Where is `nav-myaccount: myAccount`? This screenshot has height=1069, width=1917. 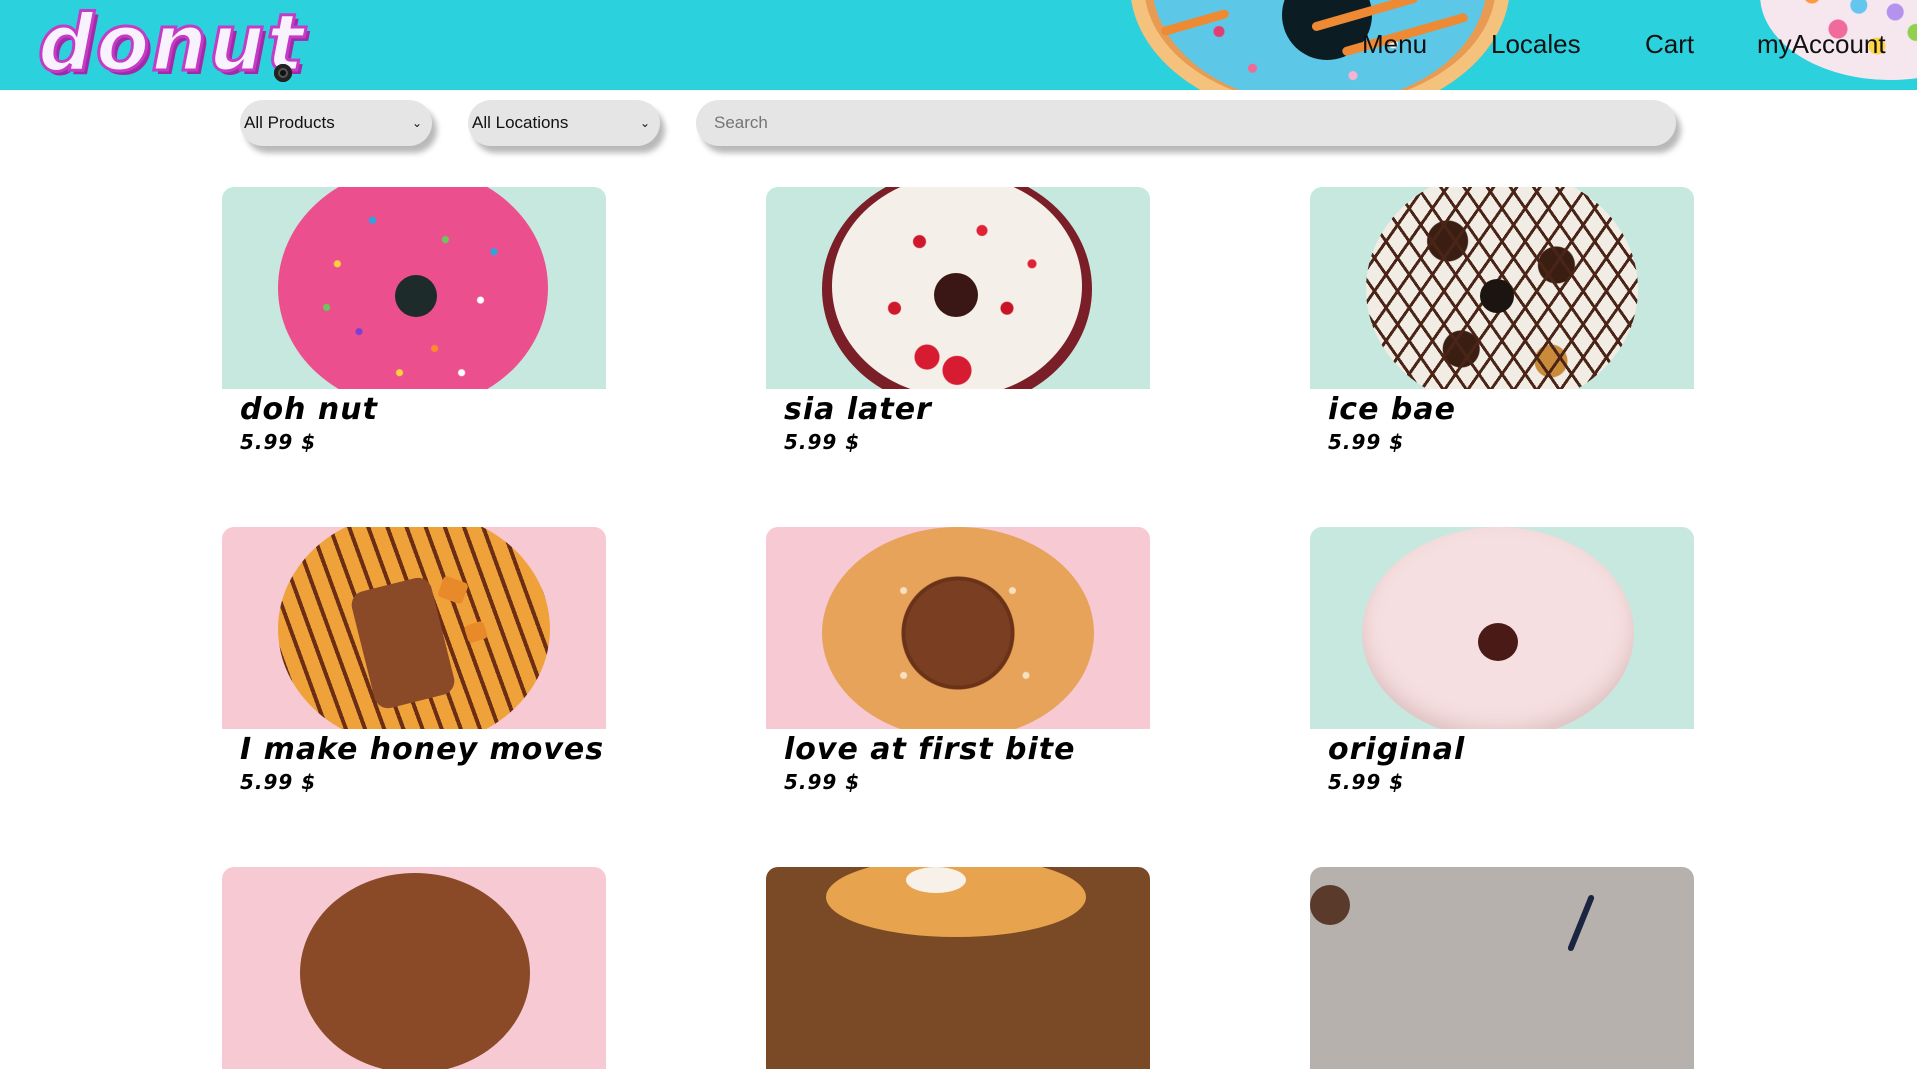 nav-myaccount: myAccount is located at coordinates (1821, 44).